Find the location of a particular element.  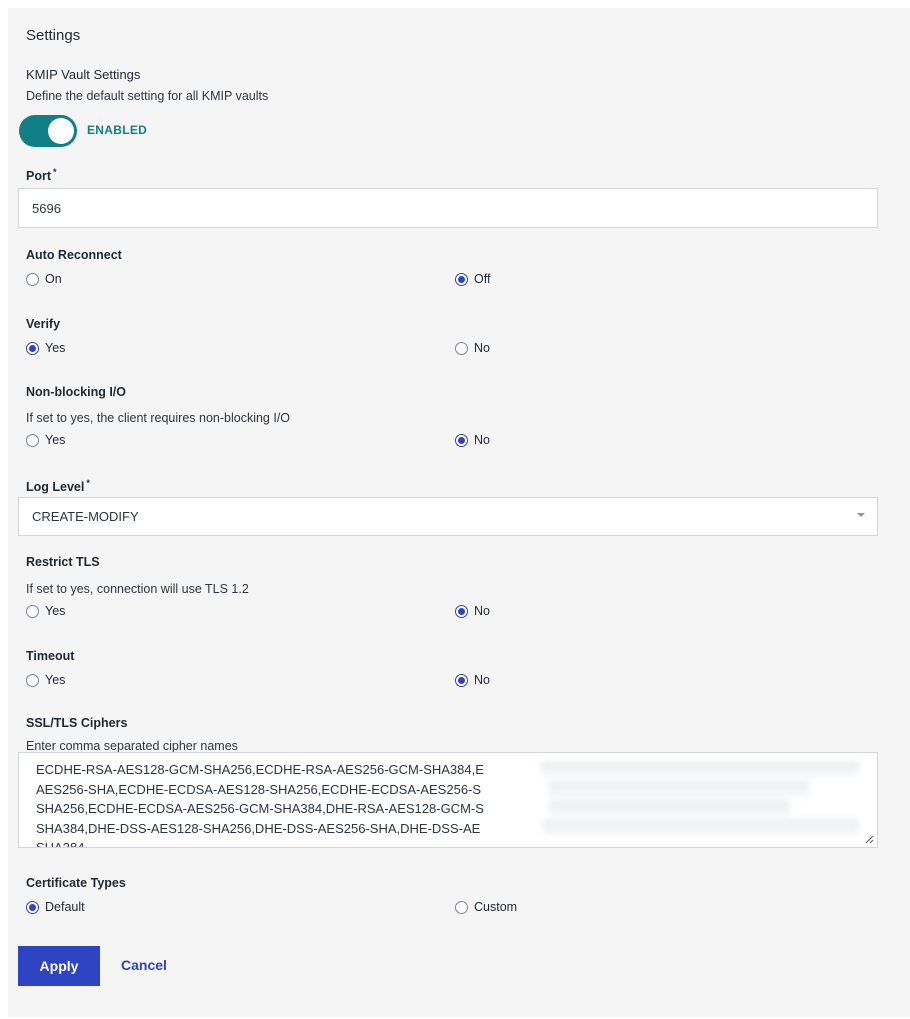

ciphers-label: SSL/TLS Ciphers is located at coordinates (77, 723).